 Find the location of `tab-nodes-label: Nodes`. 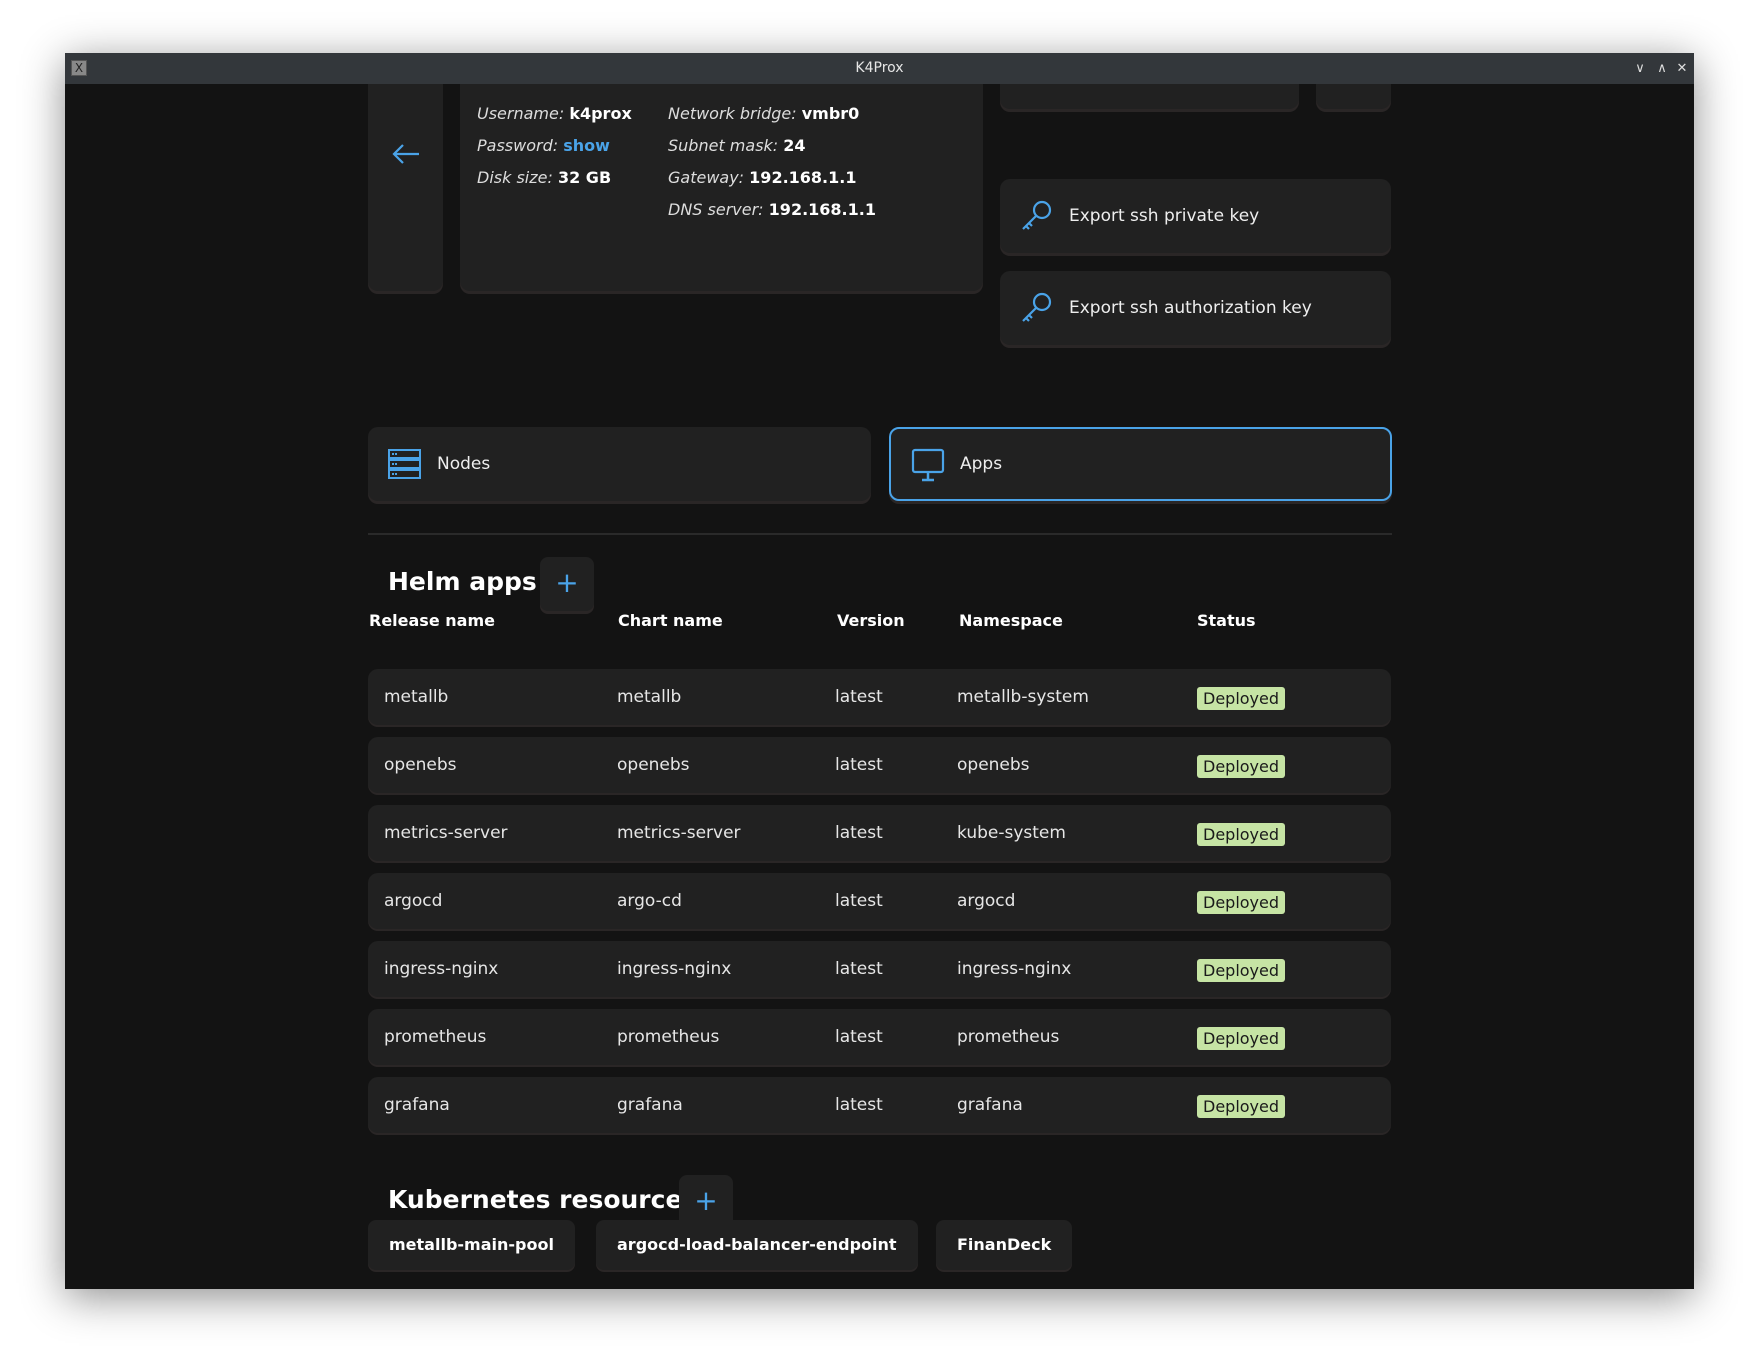

tab-nodes-label: Nodes is located at coordinates (464, 464).